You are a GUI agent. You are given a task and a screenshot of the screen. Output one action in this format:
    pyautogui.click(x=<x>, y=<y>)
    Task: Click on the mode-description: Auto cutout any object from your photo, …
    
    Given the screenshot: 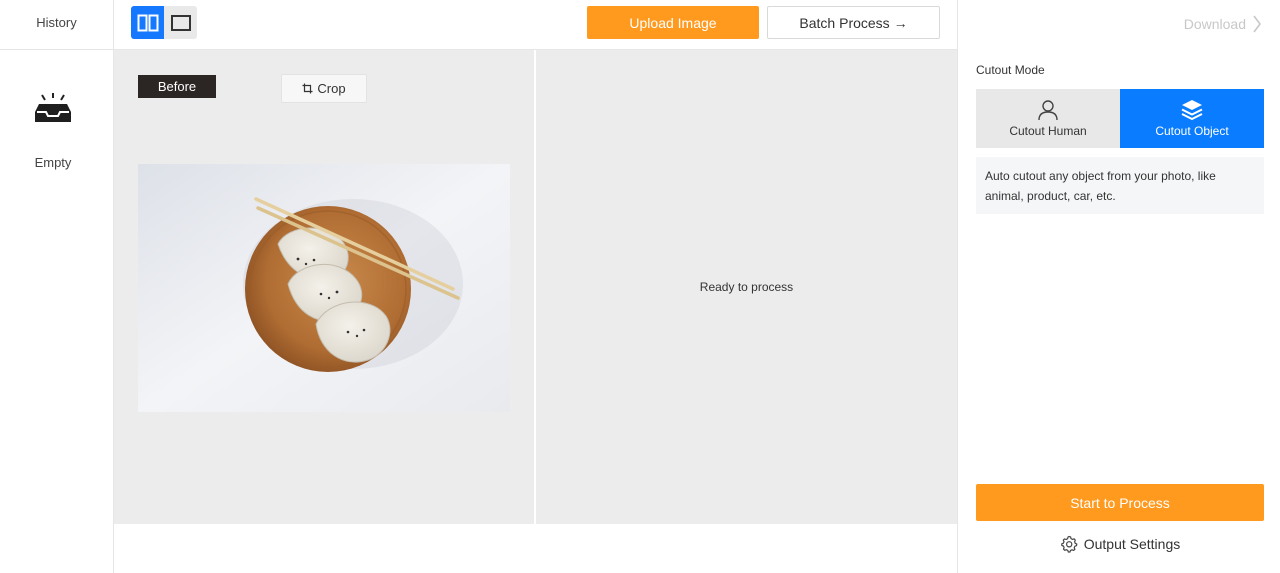 What is the action you would take?
    pyautogui.click(x=1120, y=185)
    